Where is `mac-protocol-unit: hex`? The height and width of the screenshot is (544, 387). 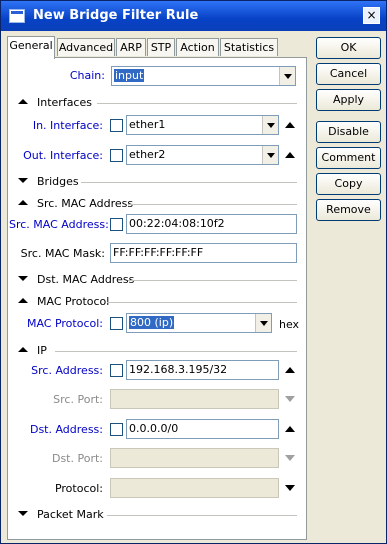 mac-protocol-unit: hex is located at coordinates (289, 324).